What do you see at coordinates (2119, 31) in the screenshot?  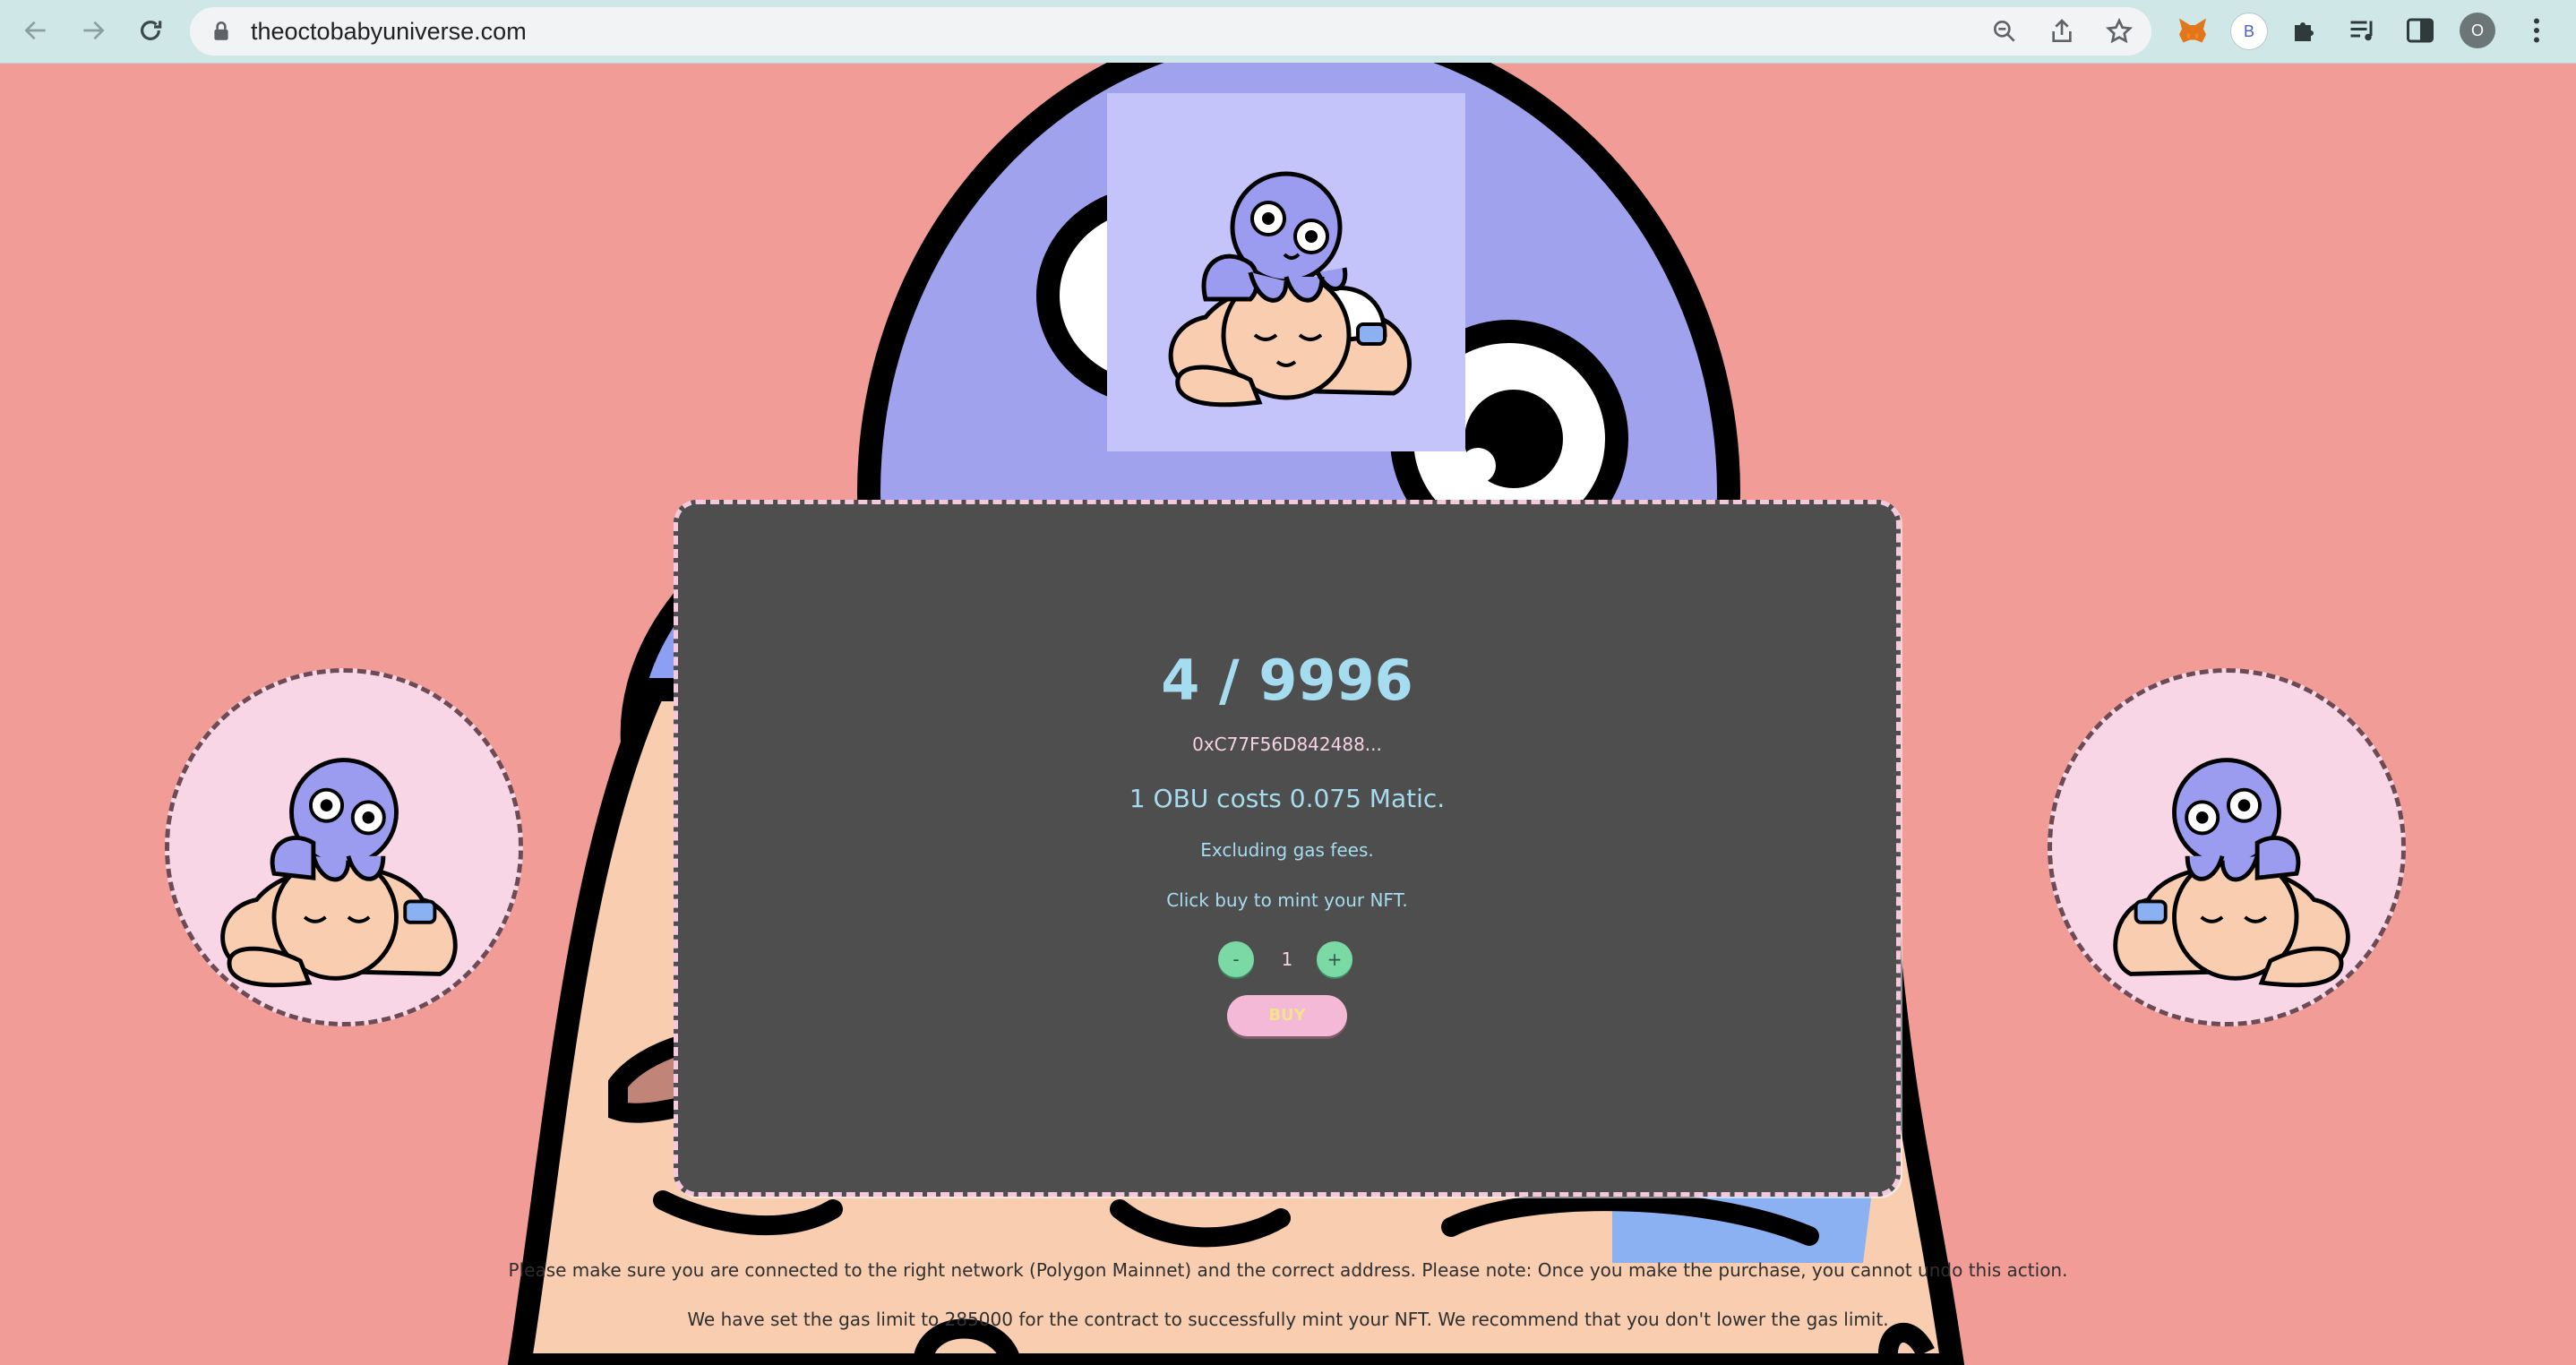 I see `star-icon` at bounding box center [2119, 31].